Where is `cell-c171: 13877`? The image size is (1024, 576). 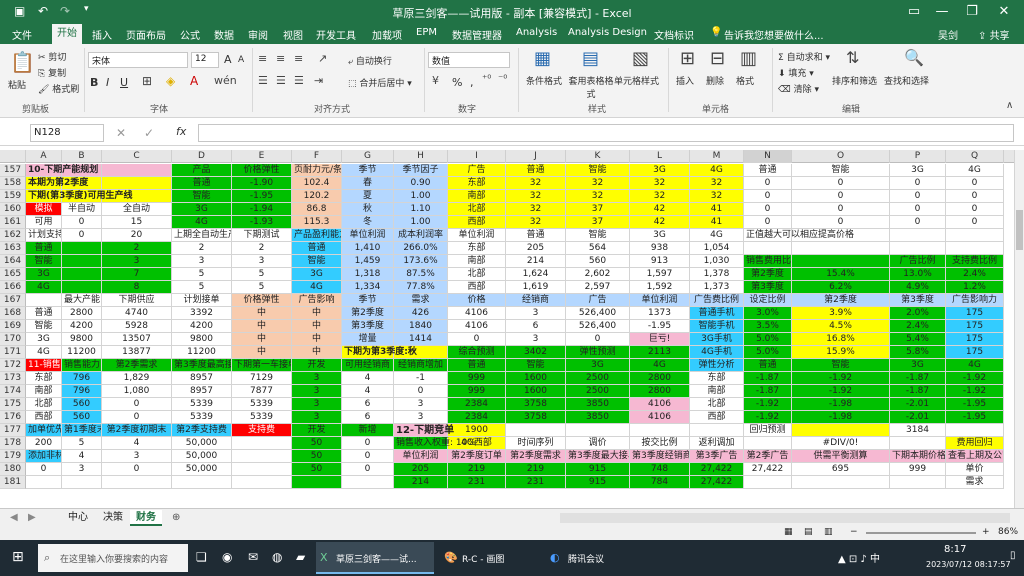 cell-c171: 13877 is located at coordinates (137, 352).